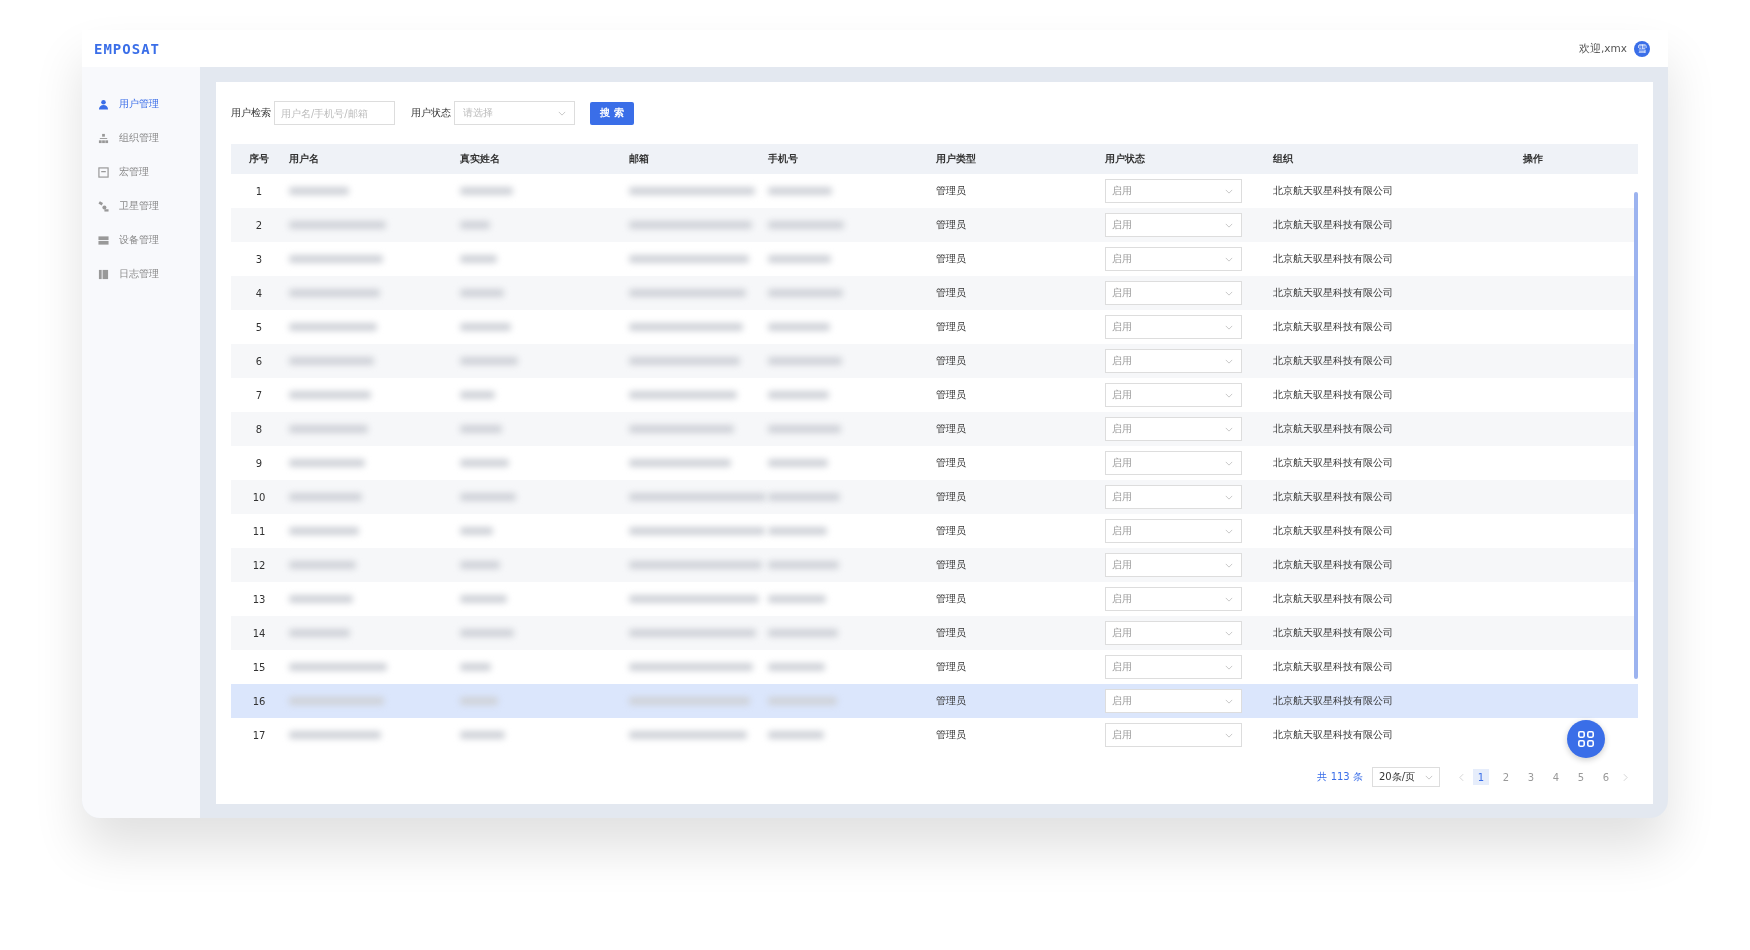 The image size is (1750, 950). What do you see at coordinates (1603, 48) in the screenshot?
I see `greeting: 欢迎,xmx` at bounding box center [1603, 48].